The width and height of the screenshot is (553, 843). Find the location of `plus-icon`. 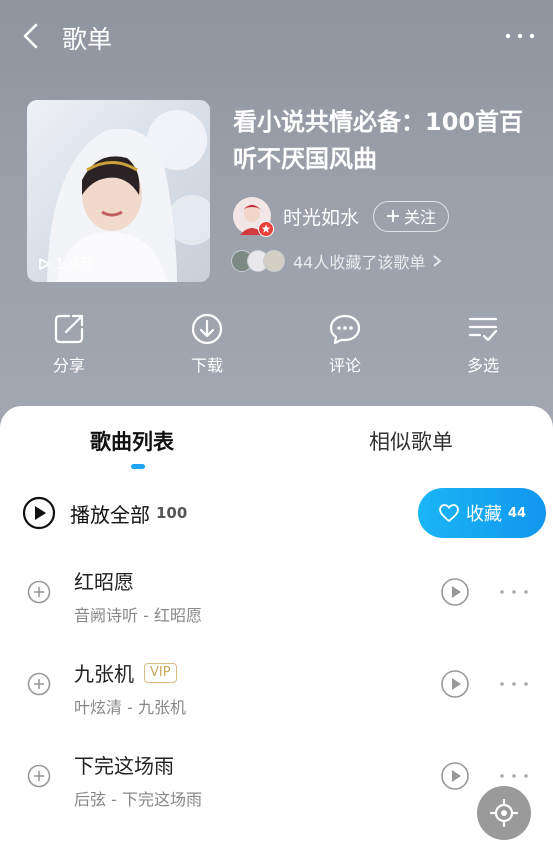

plus-icon is located at coordinates (393, 216).